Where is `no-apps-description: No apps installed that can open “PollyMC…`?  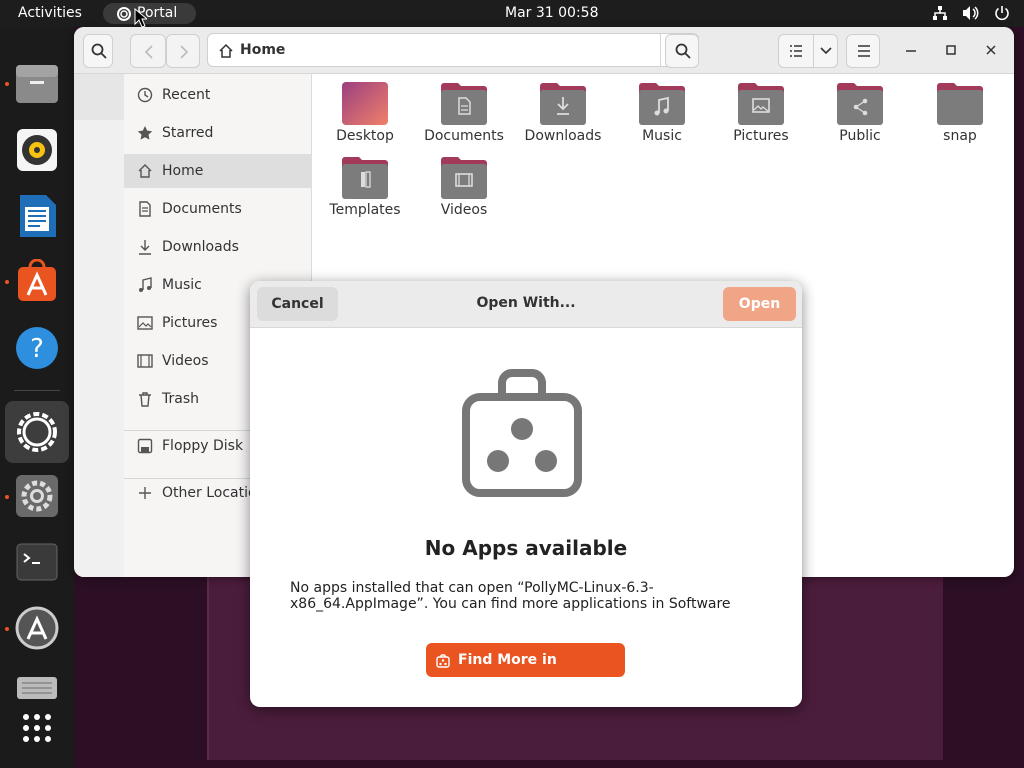 no-apps-description: No apps installed that can open “PollyMC… is located at coordinates (510, 596).